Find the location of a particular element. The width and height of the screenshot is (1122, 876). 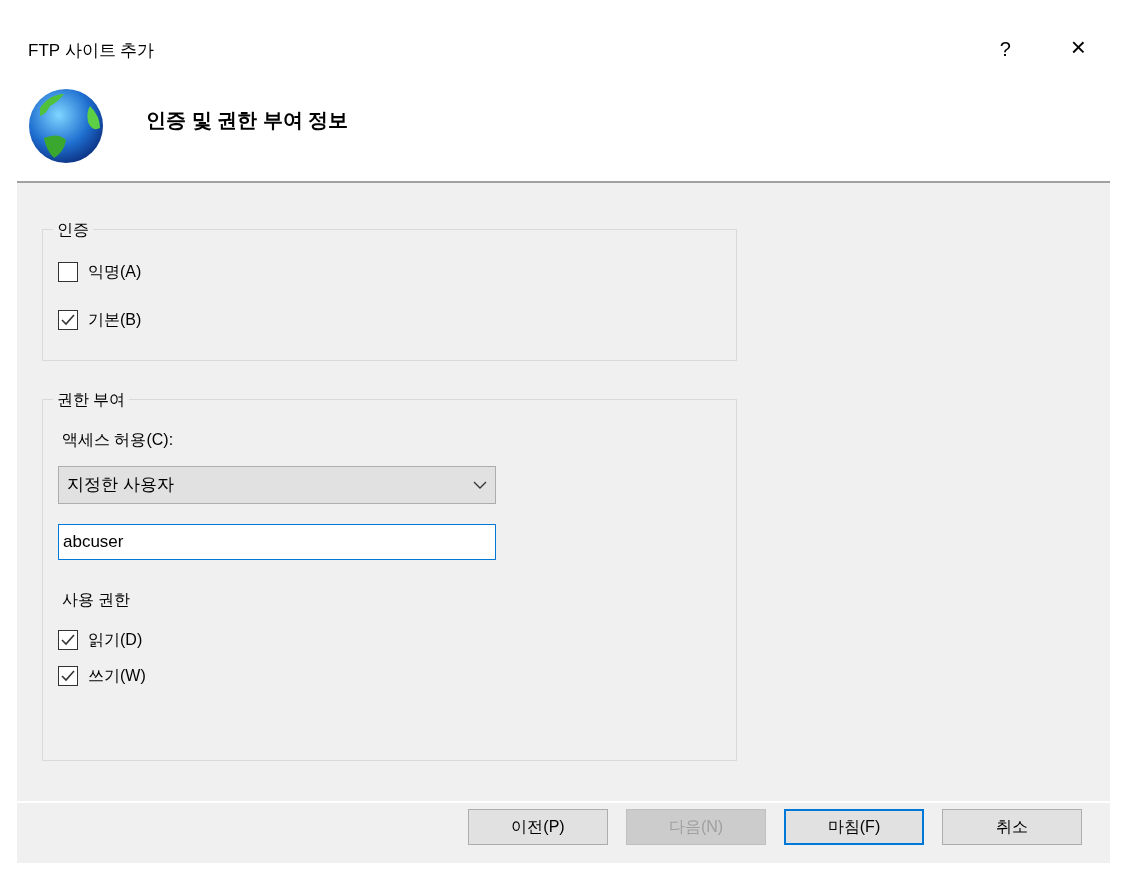

field-label: 액세스 허용(C): is located at coordinates (118, 440).